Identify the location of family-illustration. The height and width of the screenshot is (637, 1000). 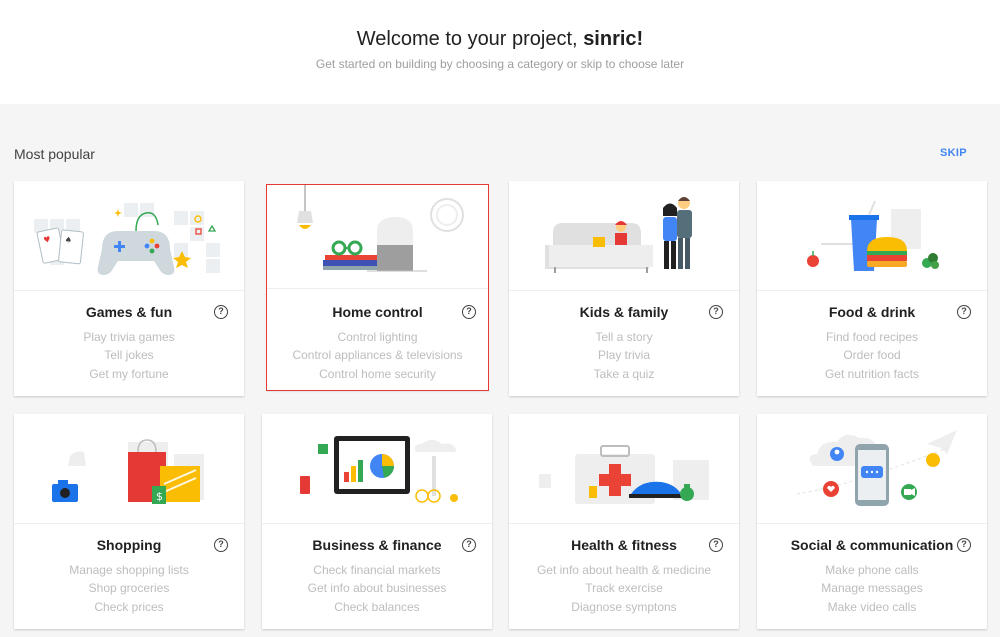
(624, 236).